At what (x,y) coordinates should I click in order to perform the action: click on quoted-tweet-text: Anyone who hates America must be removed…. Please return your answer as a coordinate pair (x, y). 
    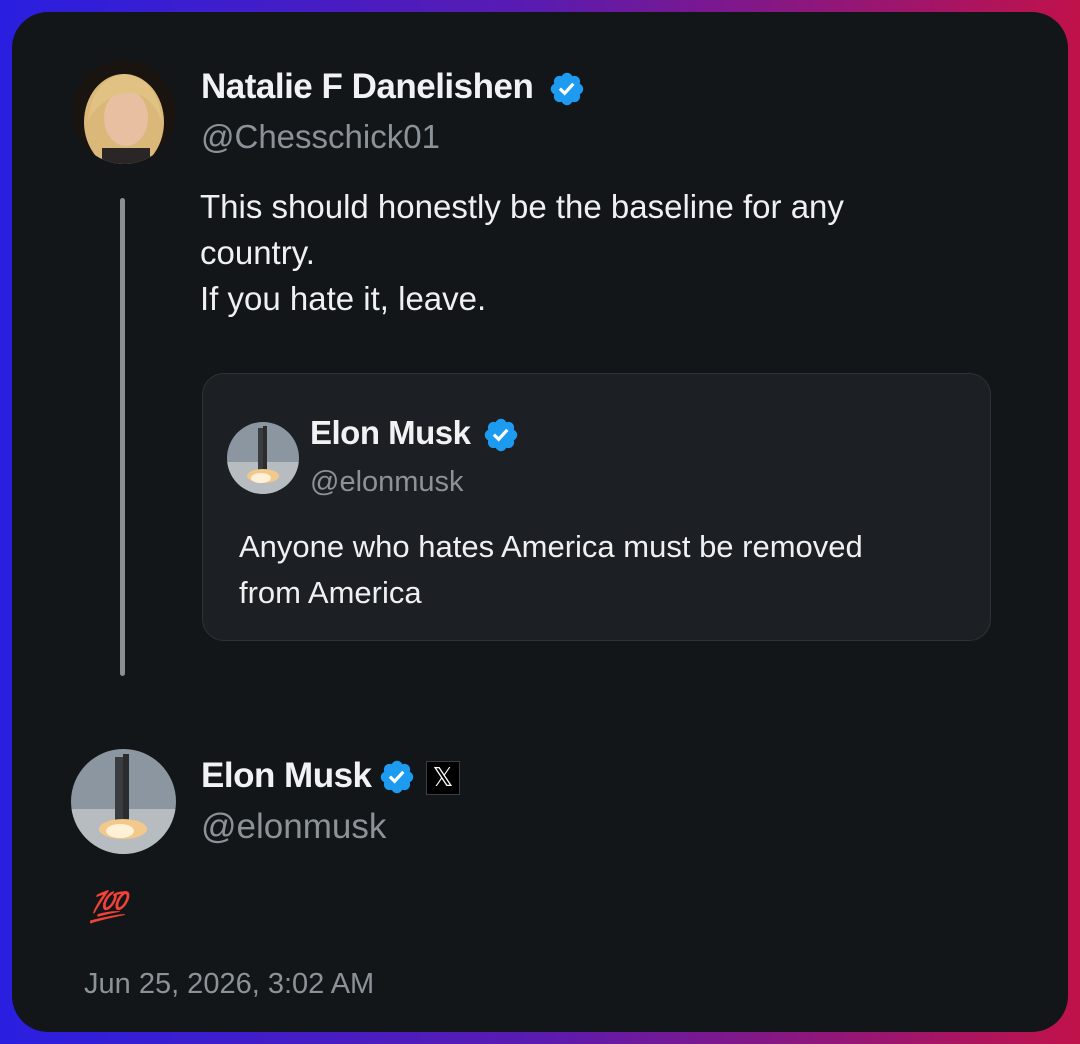
    Looking at the image, I should click on (551, 570).